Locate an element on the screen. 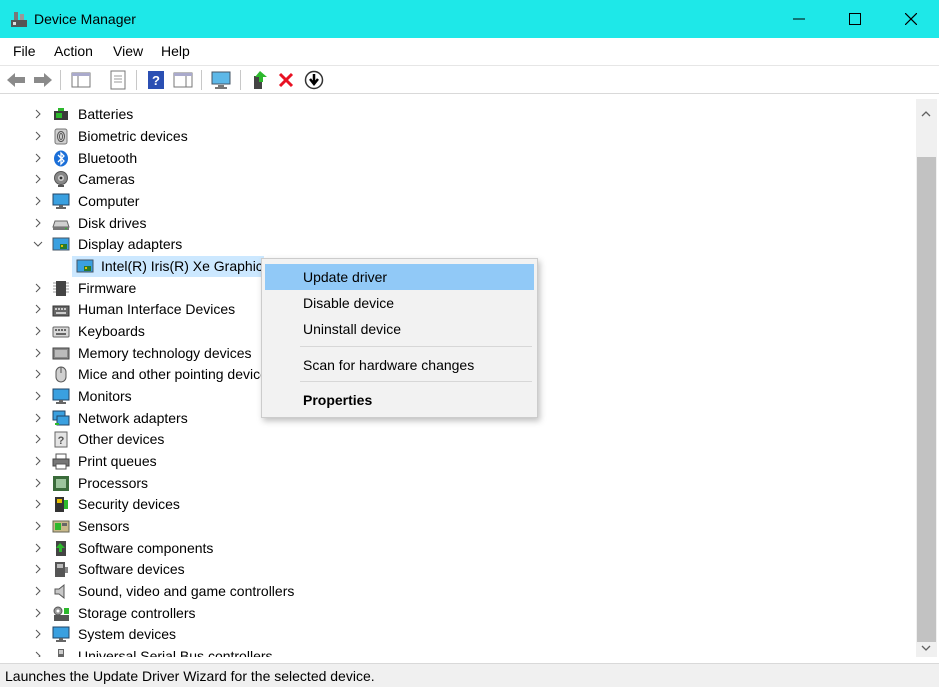 This screenshot has width=939, height=687. mouse-icon is located at coordinates (61, 374).